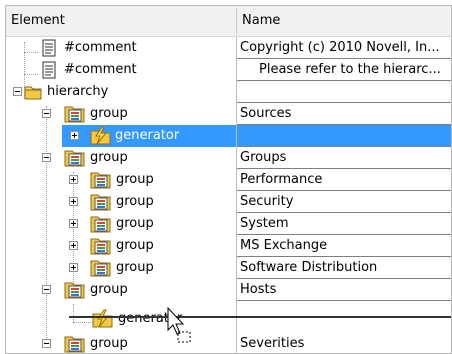  I want to click on name-cell: Software Distribution, so click(344, 268).